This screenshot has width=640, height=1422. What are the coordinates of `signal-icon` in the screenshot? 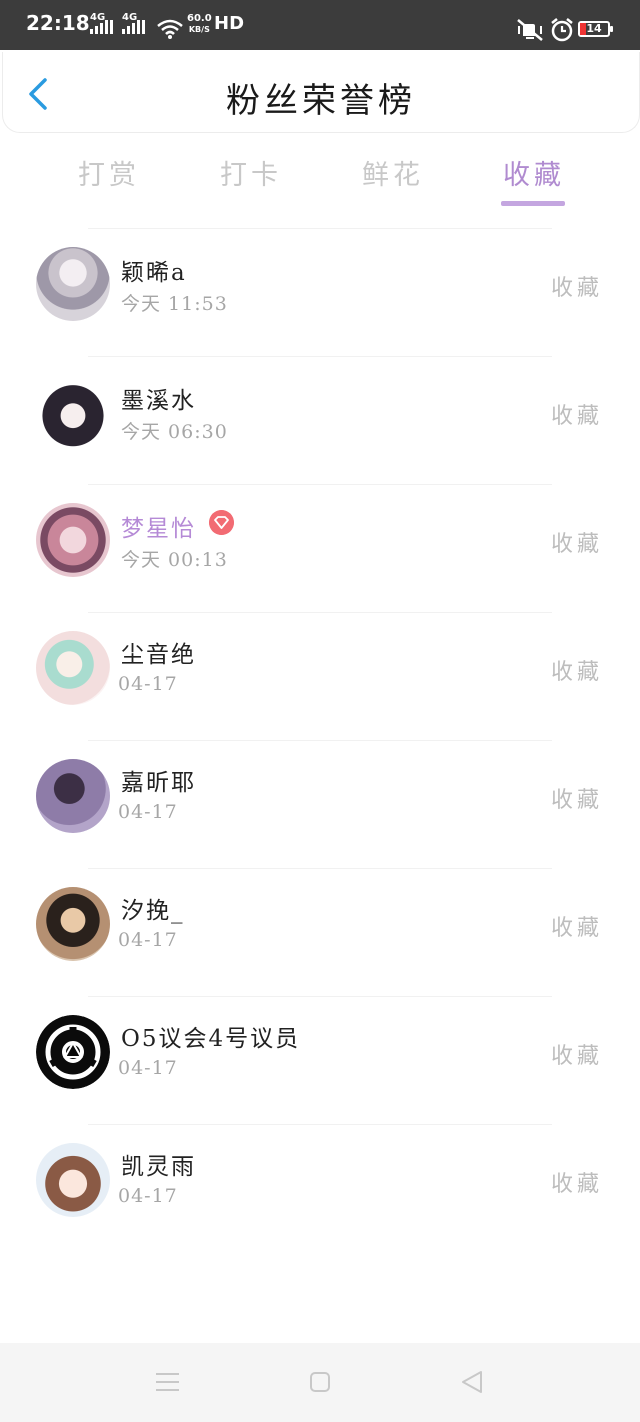 It's located at (103, 27).